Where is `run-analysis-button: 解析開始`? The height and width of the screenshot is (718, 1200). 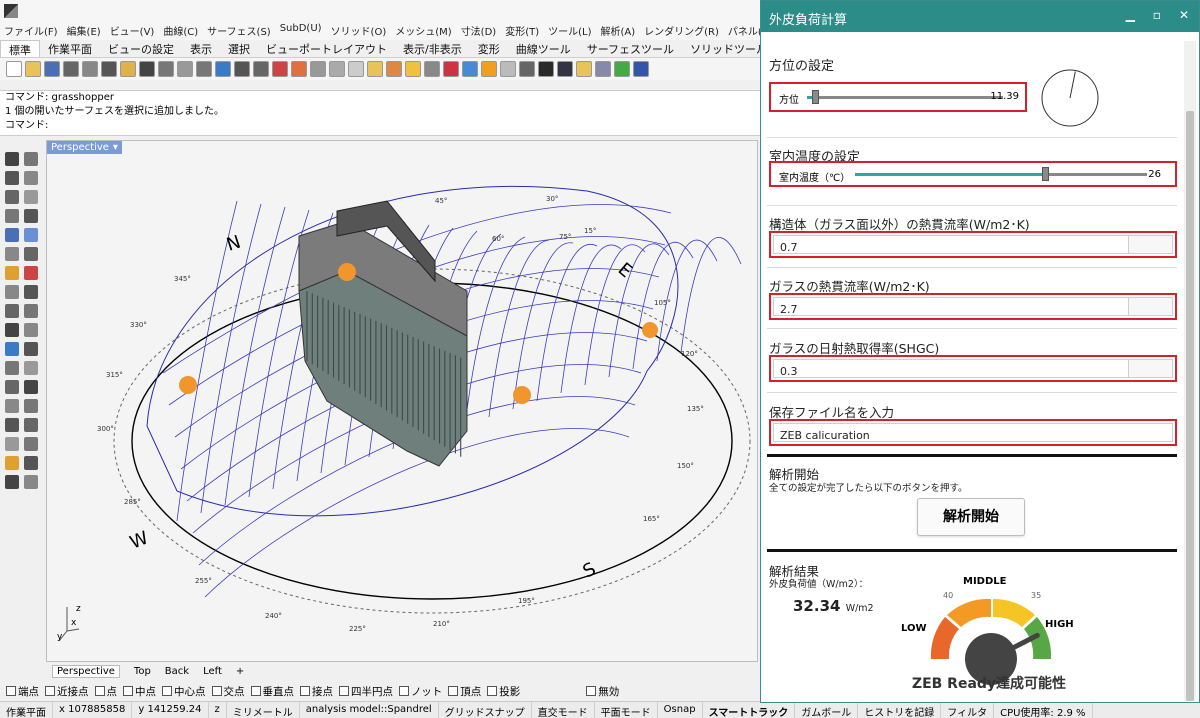 run-analysis-button: 解析開始 is located at coordinates (971, 517).